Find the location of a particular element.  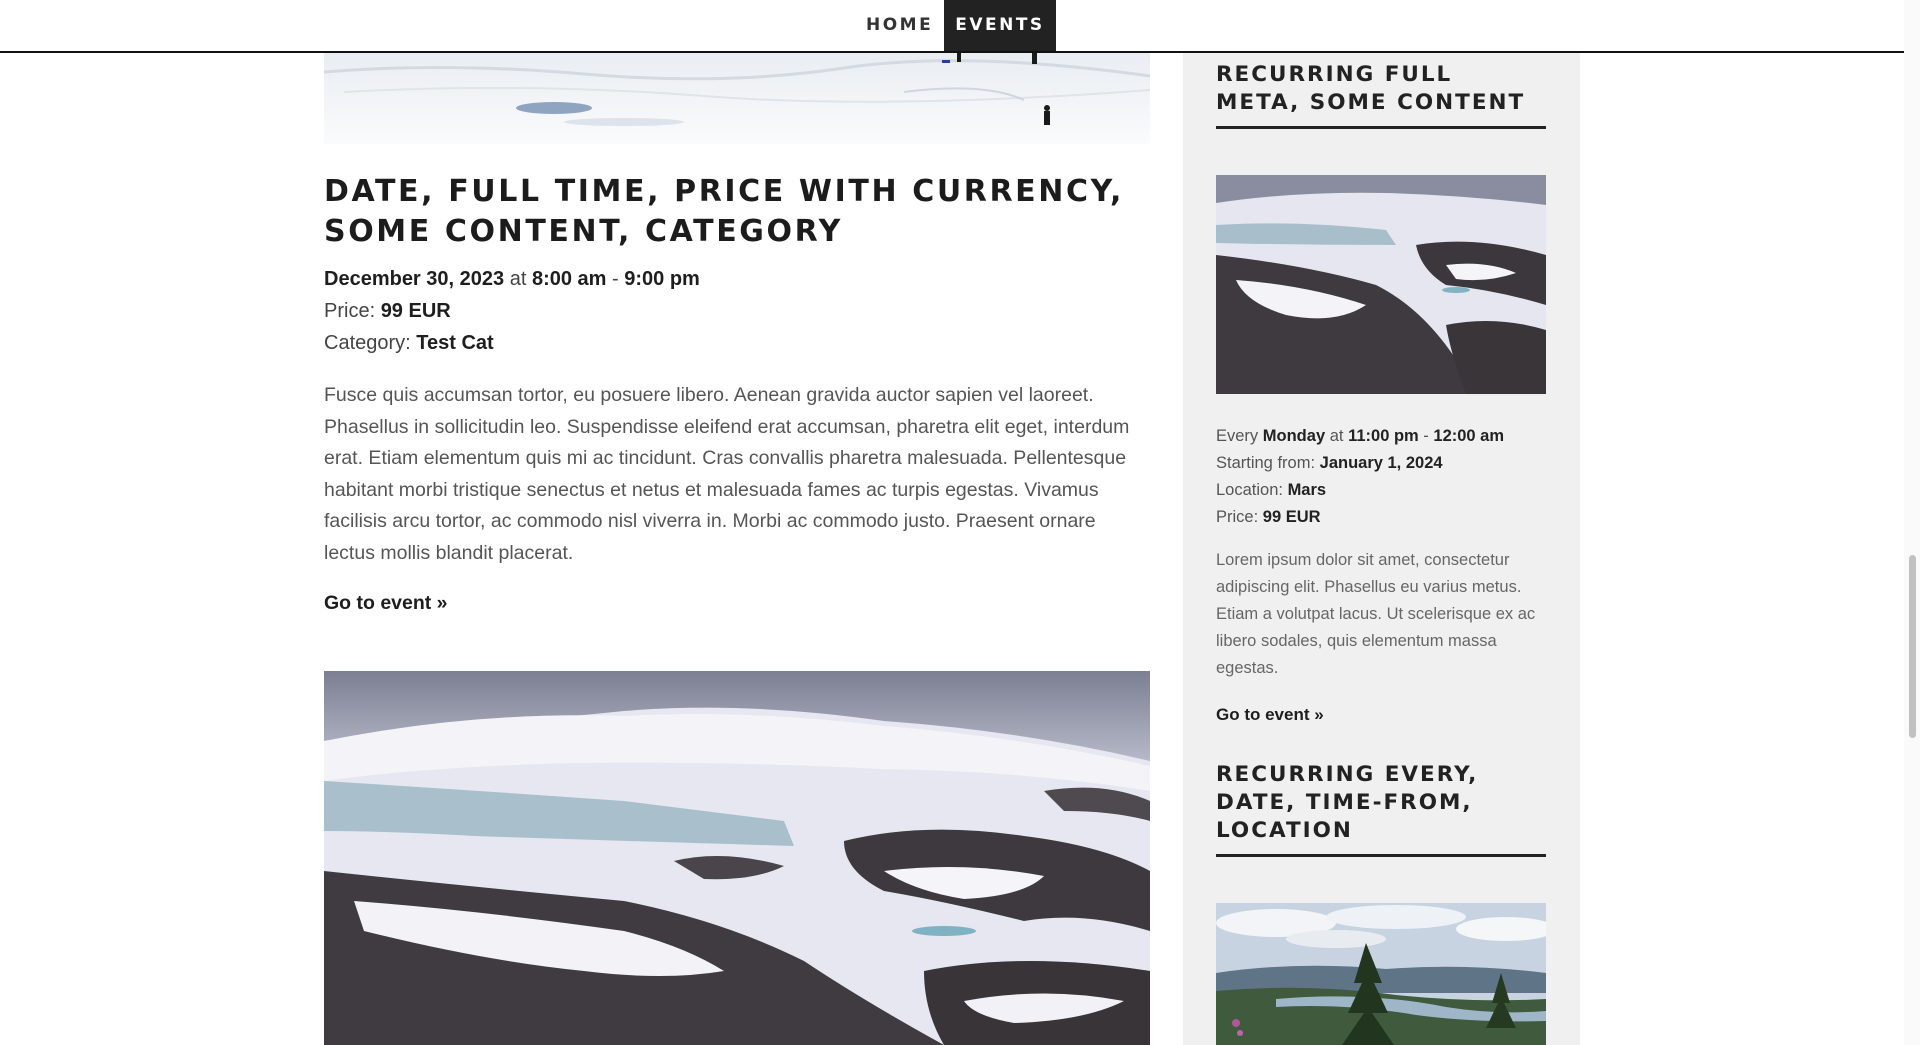

top-navigation-bar: HOME EVENTS is located at coordinates (952, 26).